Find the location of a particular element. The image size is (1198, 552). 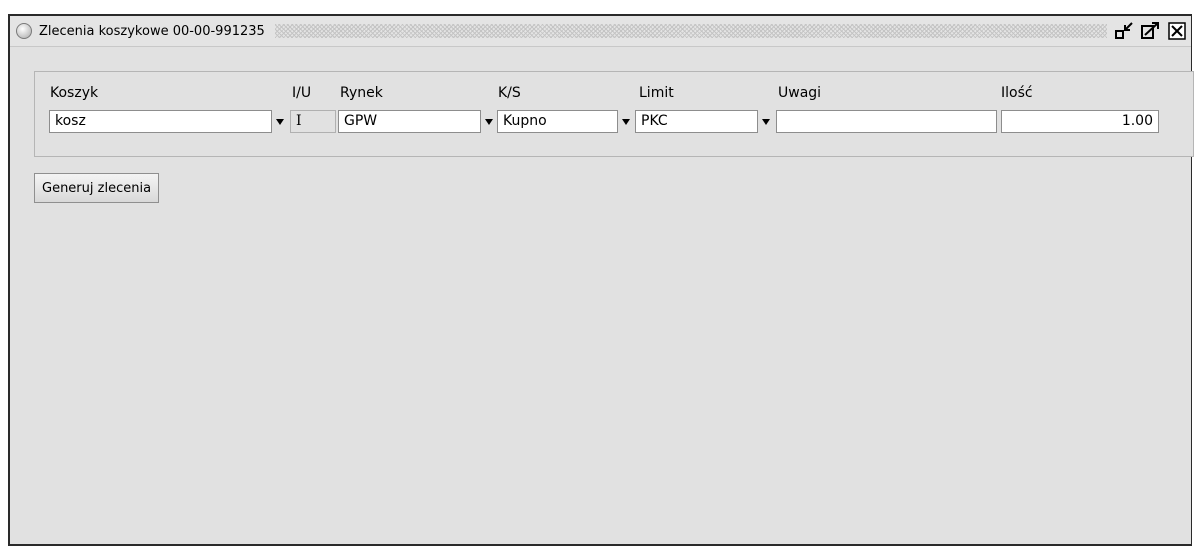

label-iu: I/U is located at coordinates (302, 93).